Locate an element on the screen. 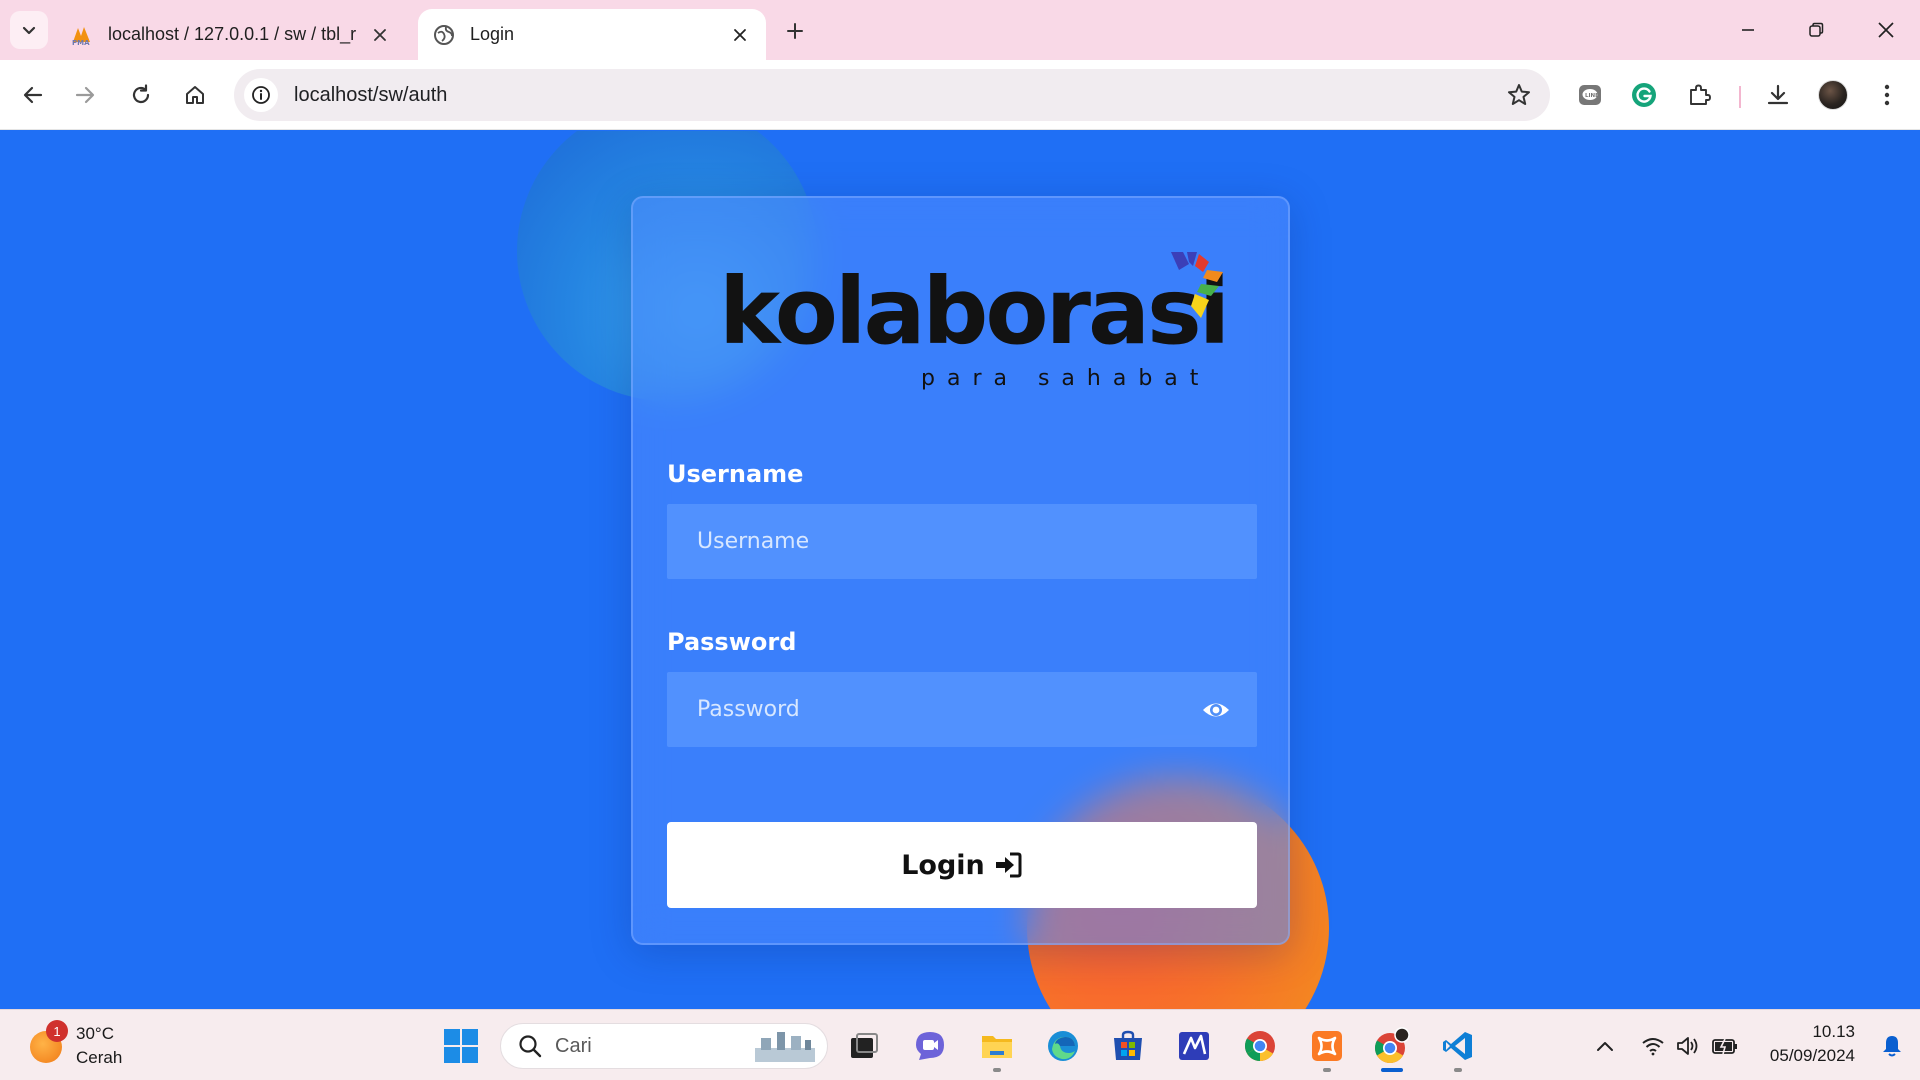 This screenshot has height=1080, width=1920. grammarly-button is located at coordinates (1644, 95).